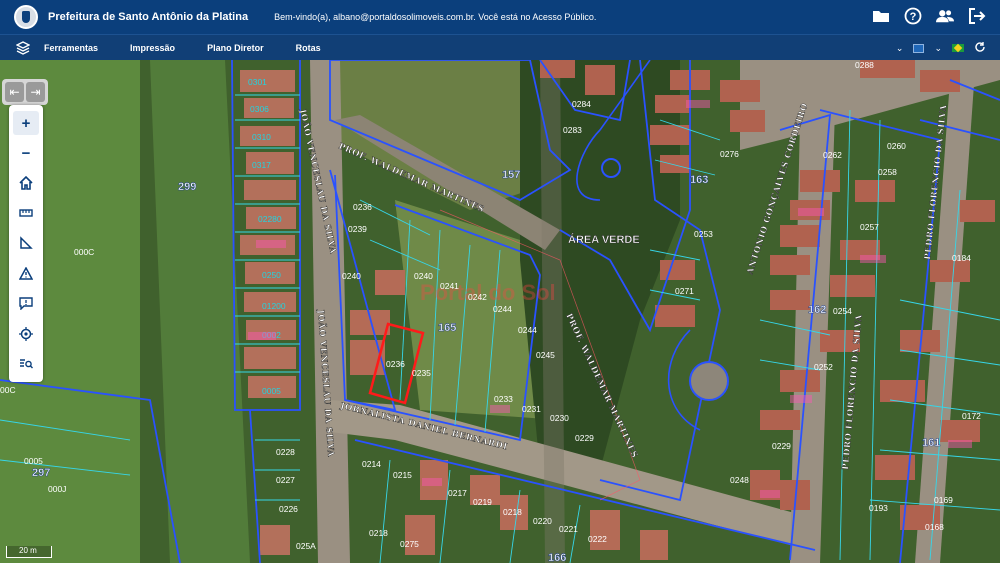 The image size is (1000, 563). What do you see at coordinates (271, 275) in the screenshot?
I see `map-label: 0250` at bounding box center [271, 275].